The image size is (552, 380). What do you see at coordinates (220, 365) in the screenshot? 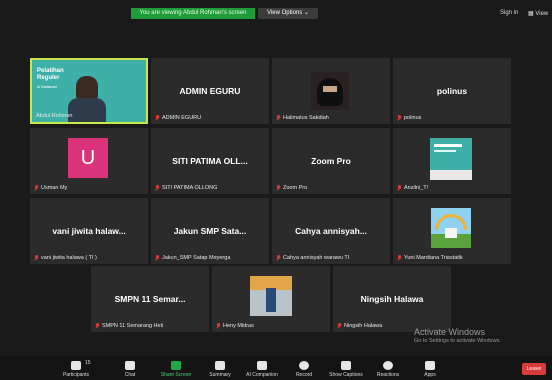
I see `summary-icon` at bounding box center [220, 365].